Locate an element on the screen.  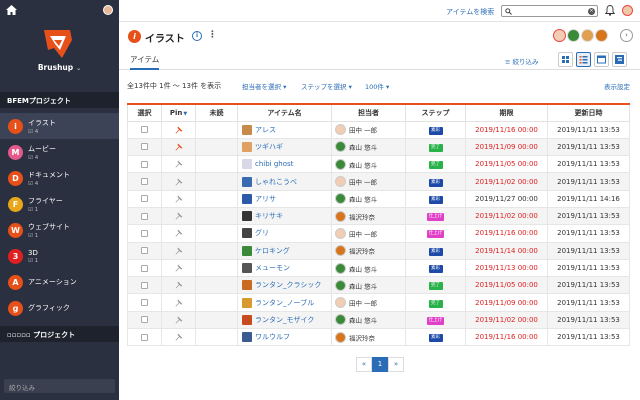
col-header-assignee: 担当者 is located at coordinates (368, 112).